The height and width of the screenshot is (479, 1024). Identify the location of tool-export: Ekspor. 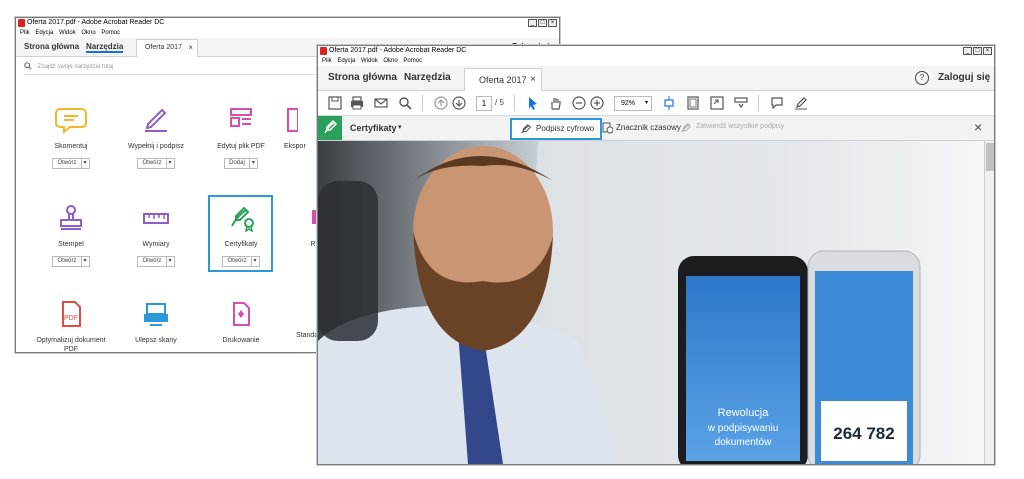
(299, 128).